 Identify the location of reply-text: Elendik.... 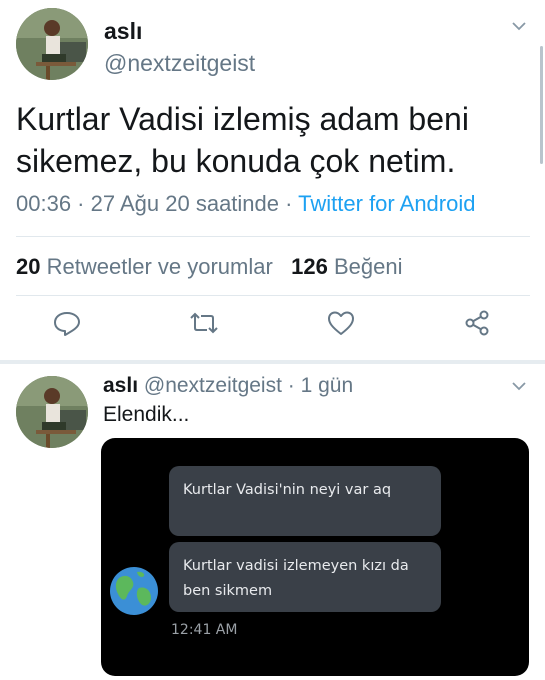
(146, 414).